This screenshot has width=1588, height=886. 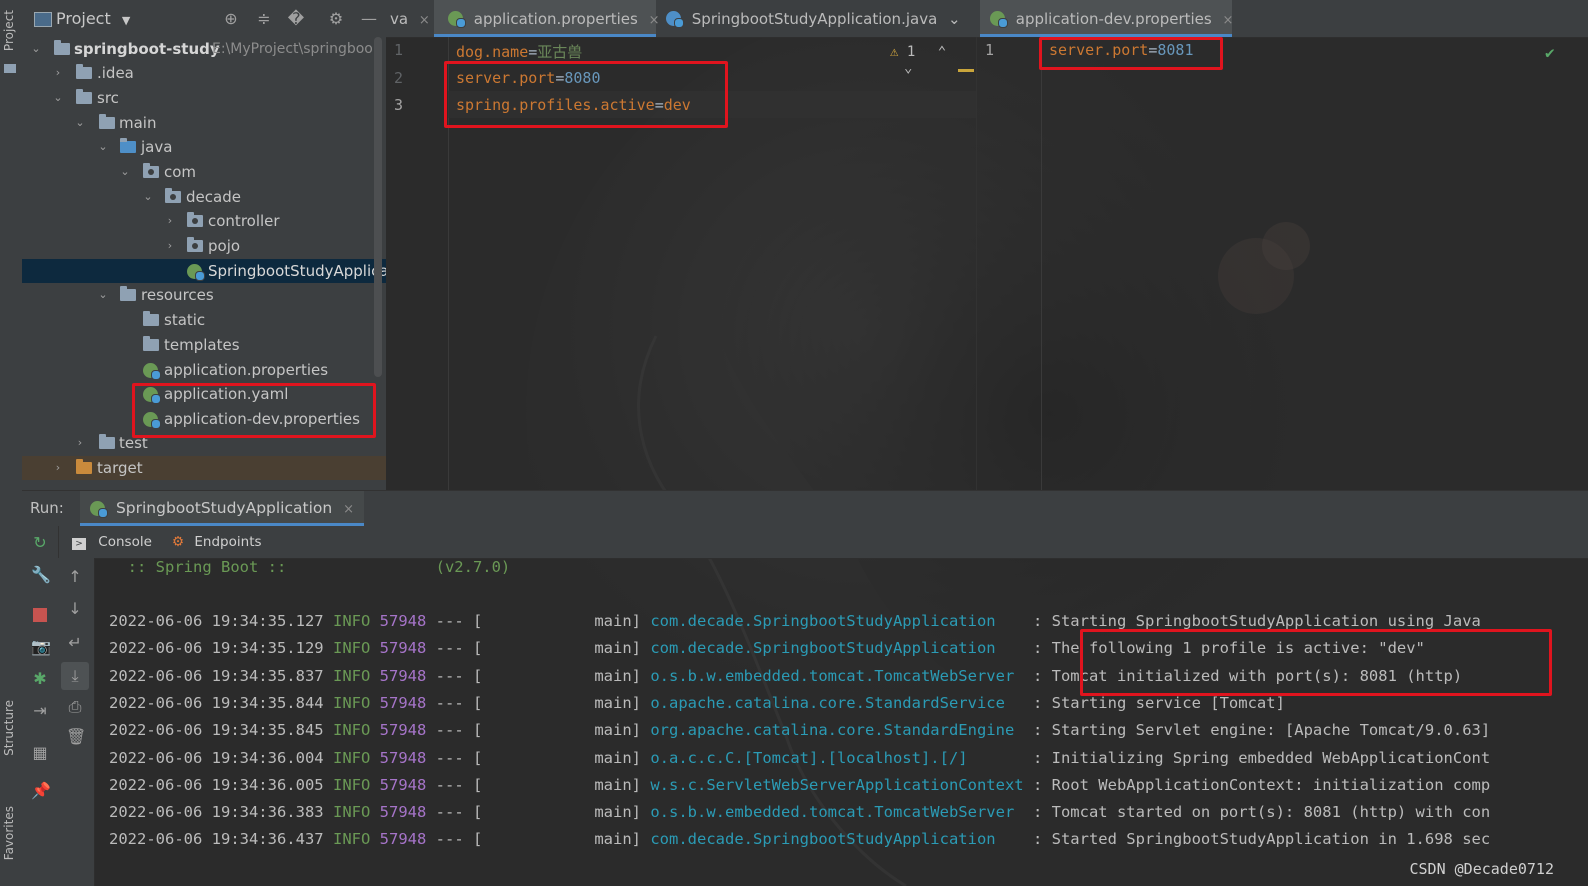 I want to click on run-toolbar-primary: ↻ 🔧 📷 ✱ ⇥ ▦ 📌, so click(x=40, y=706).